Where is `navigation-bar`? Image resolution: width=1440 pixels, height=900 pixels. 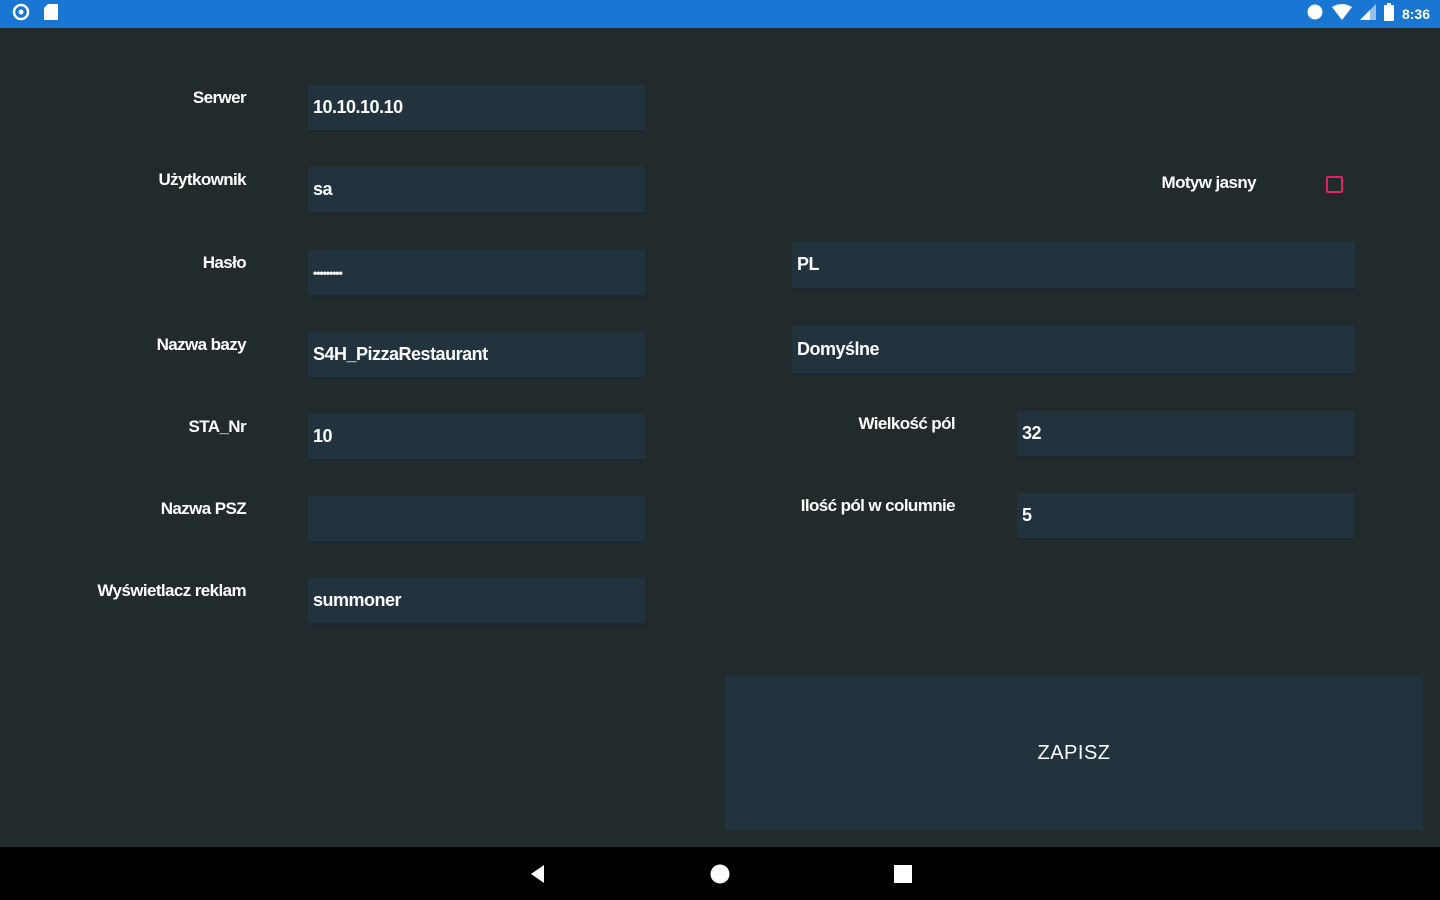 navigation-bar is located at coordinates (720, 873).